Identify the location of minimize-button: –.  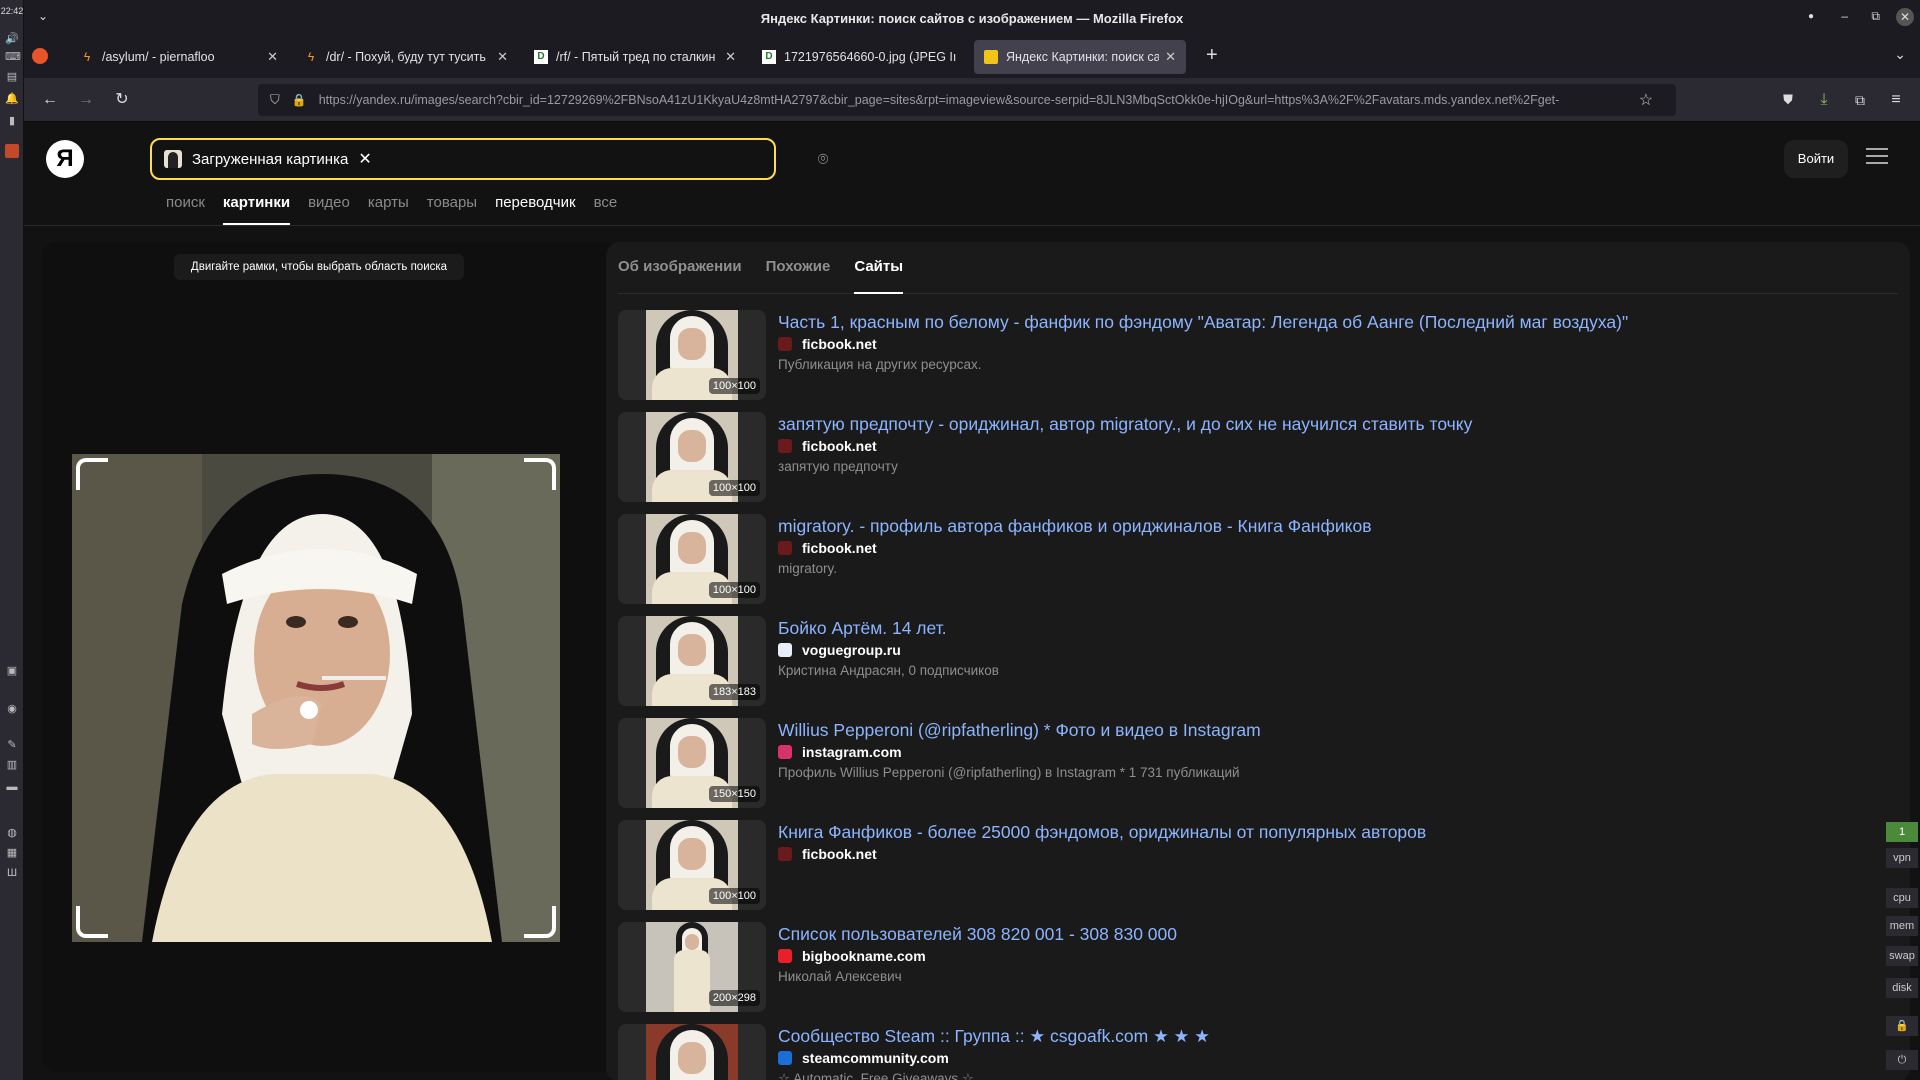
(1844, 16).